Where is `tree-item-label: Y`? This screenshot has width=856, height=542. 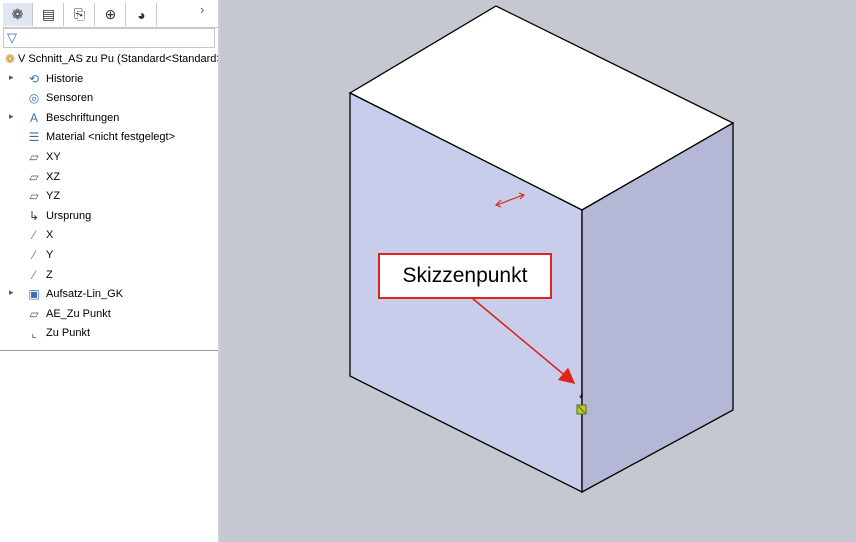
tree-item-label: Y is located at coordinates (50, 255).